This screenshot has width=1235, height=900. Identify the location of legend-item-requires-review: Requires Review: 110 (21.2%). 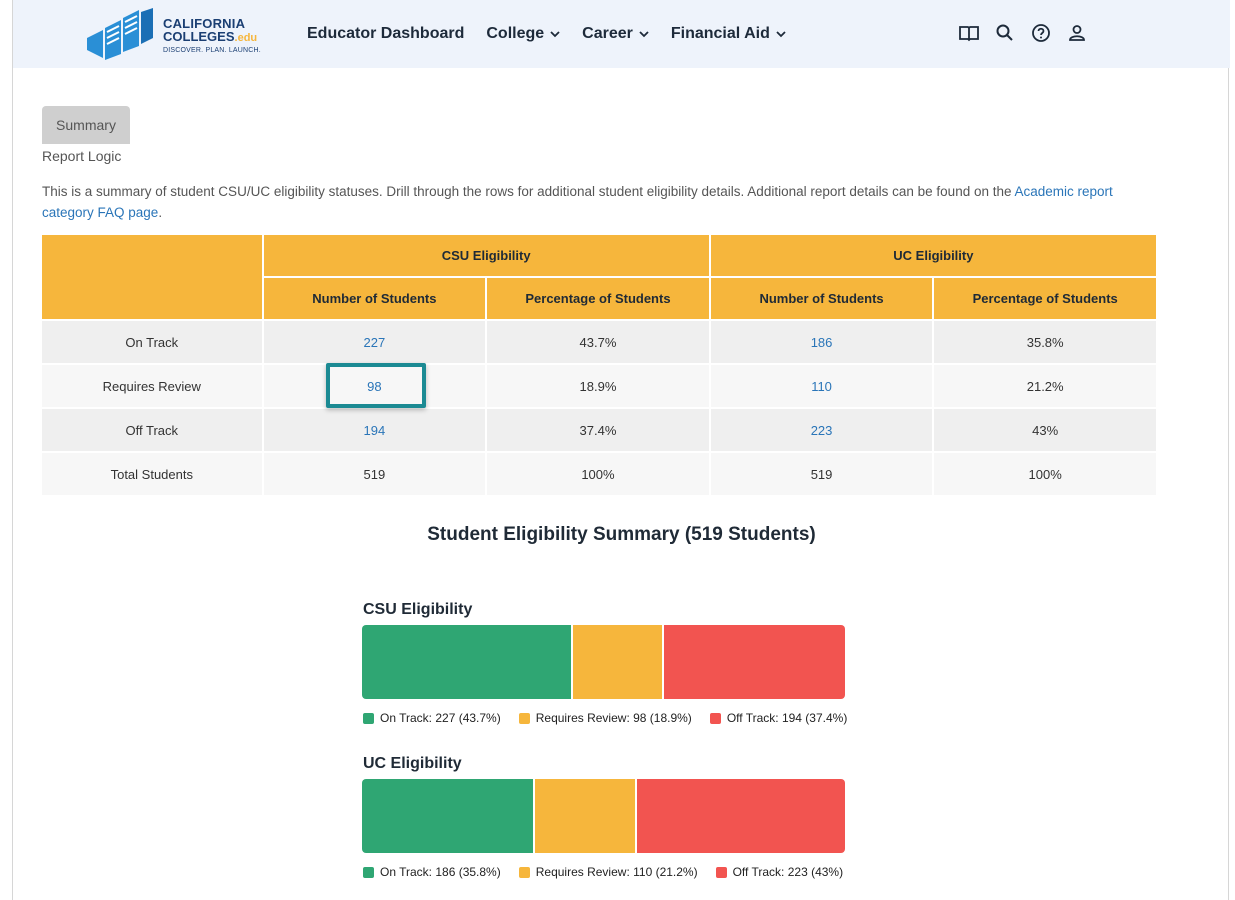
(608, 872).